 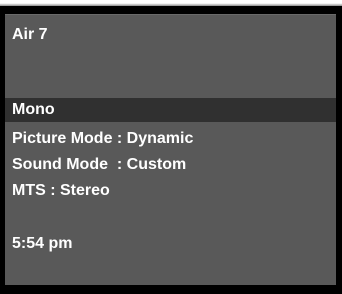 What do you see at coordinates (99, 164) in the screenshot?
I see `sound-mode-label: Sound Mode : Custom` at bounding box center [99, 164].